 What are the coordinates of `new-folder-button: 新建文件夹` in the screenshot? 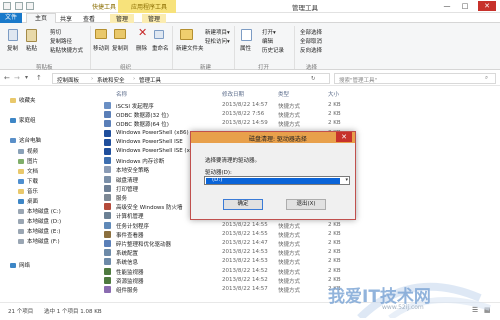 It's located at (190, 48).